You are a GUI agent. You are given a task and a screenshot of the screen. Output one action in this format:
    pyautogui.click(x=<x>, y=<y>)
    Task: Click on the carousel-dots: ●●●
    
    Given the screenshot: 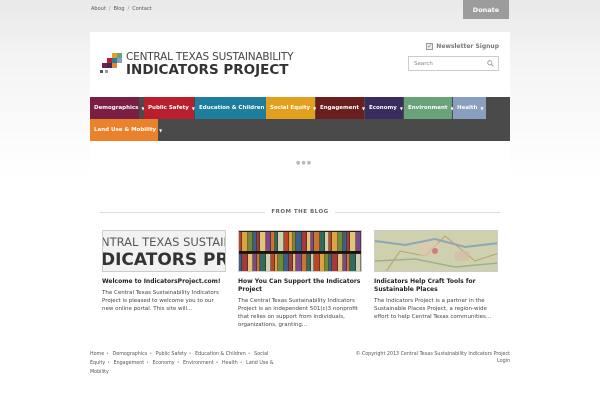 What is the action you would take?
    pyautogui.click(x=304, y=163)
    